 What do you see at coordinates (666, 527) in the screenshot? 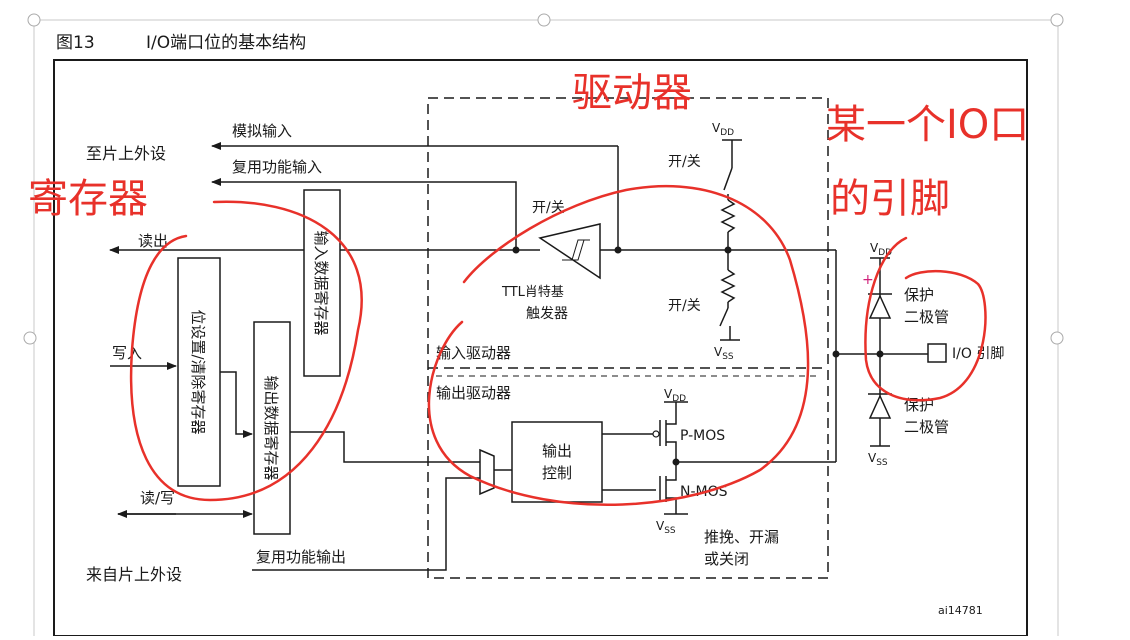
I see `vss-output-label: VSS` at bounding box center [666, 527].